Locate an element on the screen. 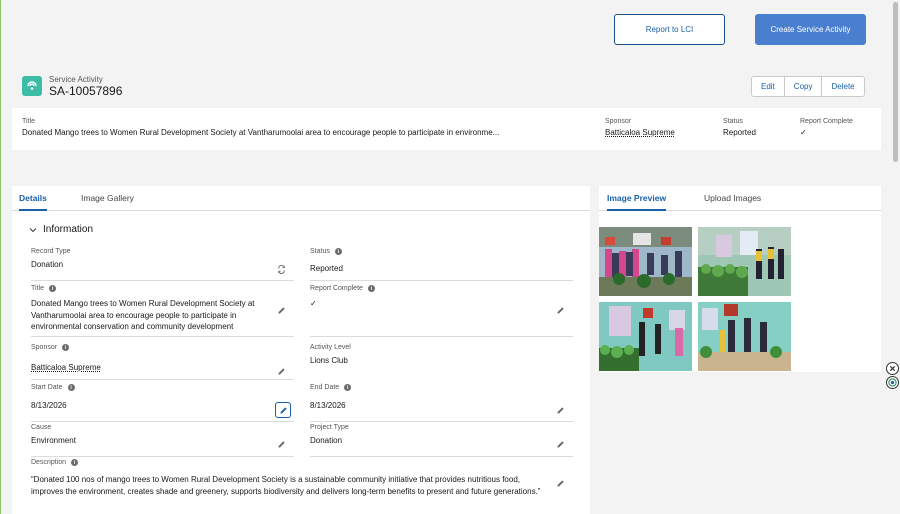  highlight-title-label: Title is located at coordinates (28, 121).